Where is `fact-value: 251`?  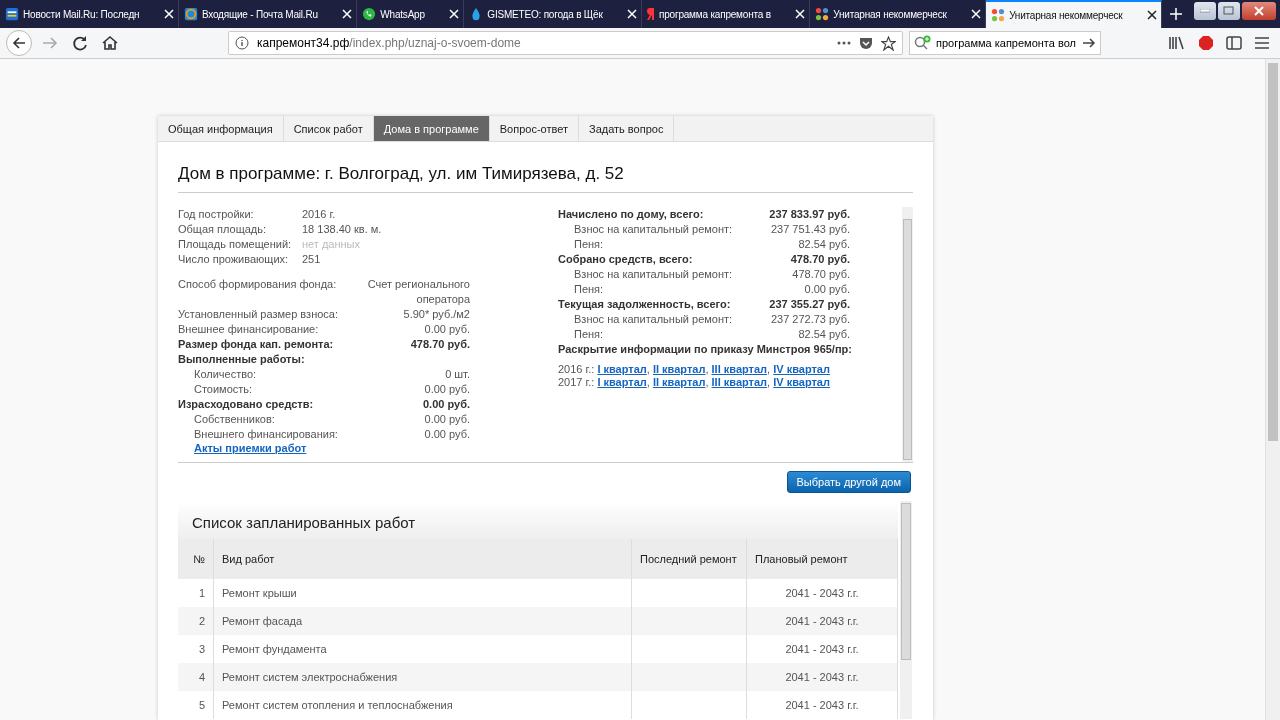
fact-value: 251 is located at coordinates (311, 259).